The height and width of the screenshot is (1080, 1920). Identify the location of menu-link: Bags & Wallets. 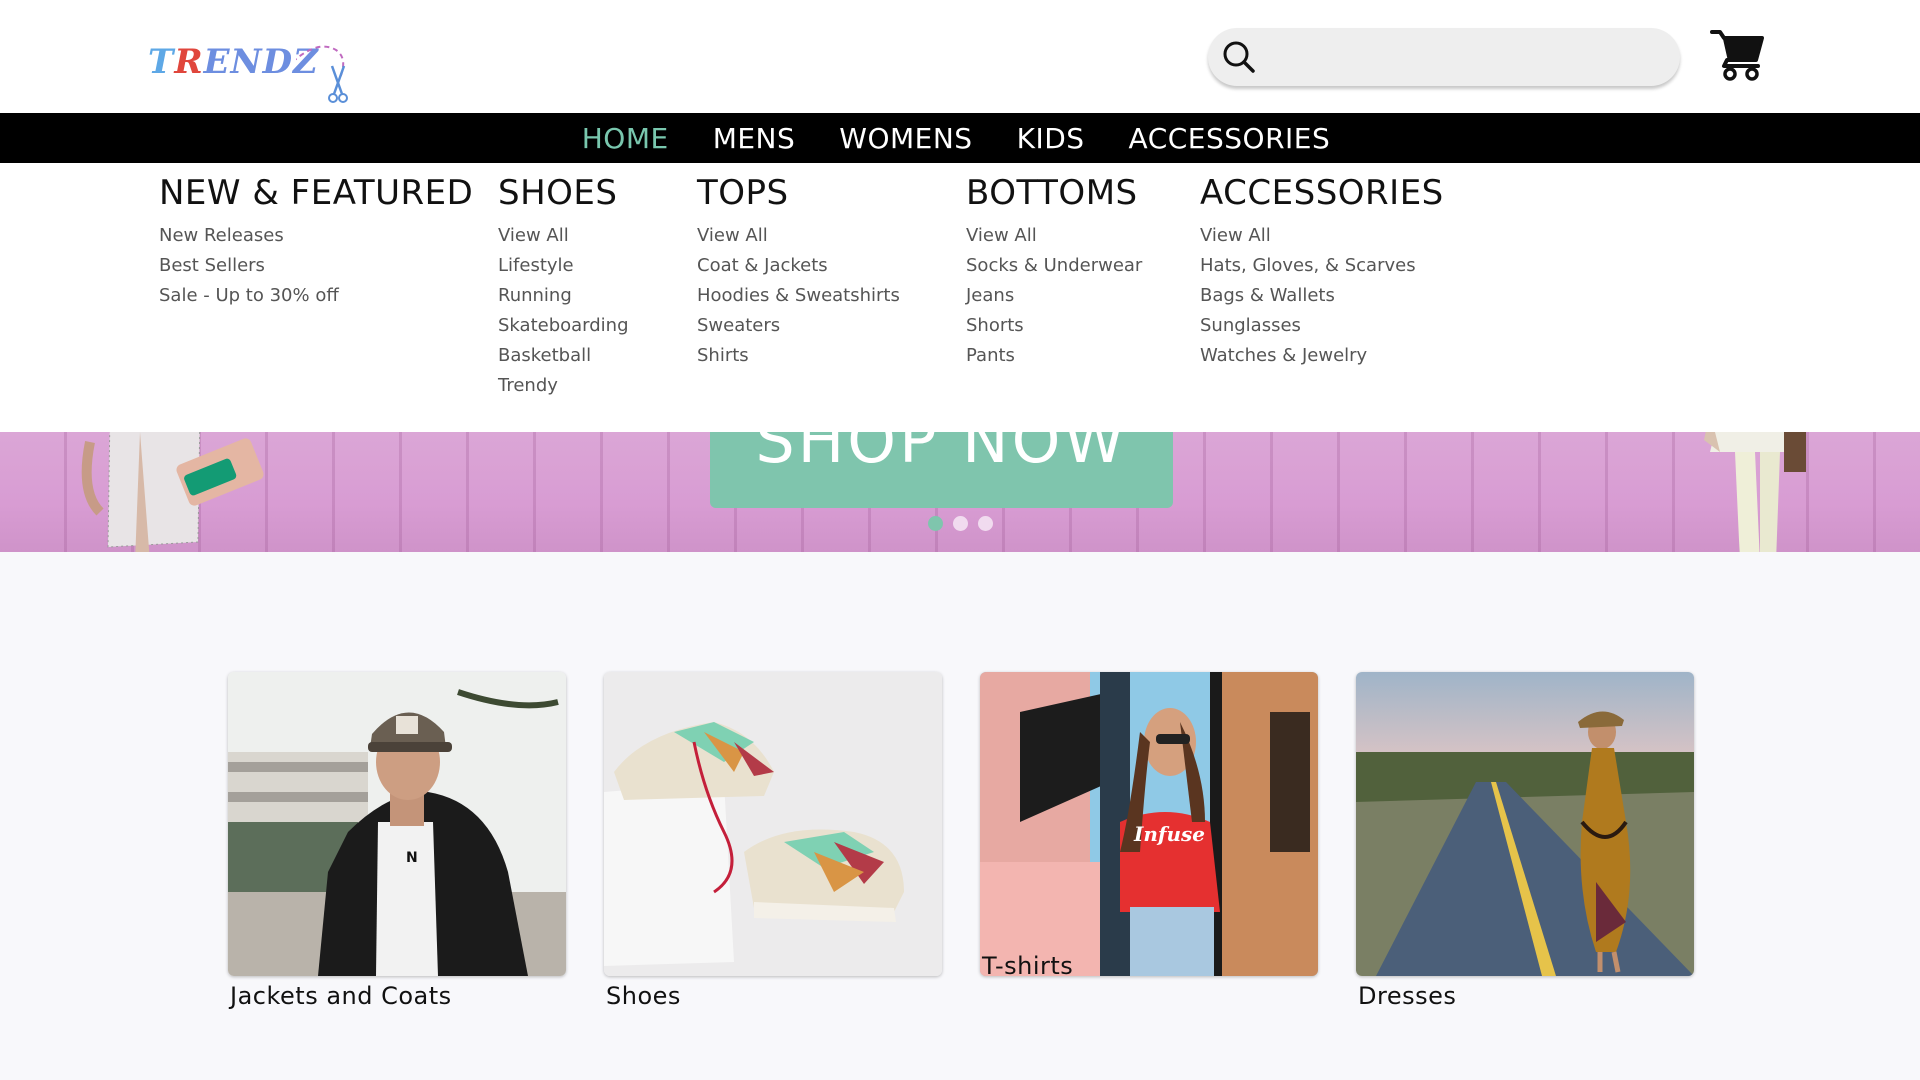
(1322, 296).